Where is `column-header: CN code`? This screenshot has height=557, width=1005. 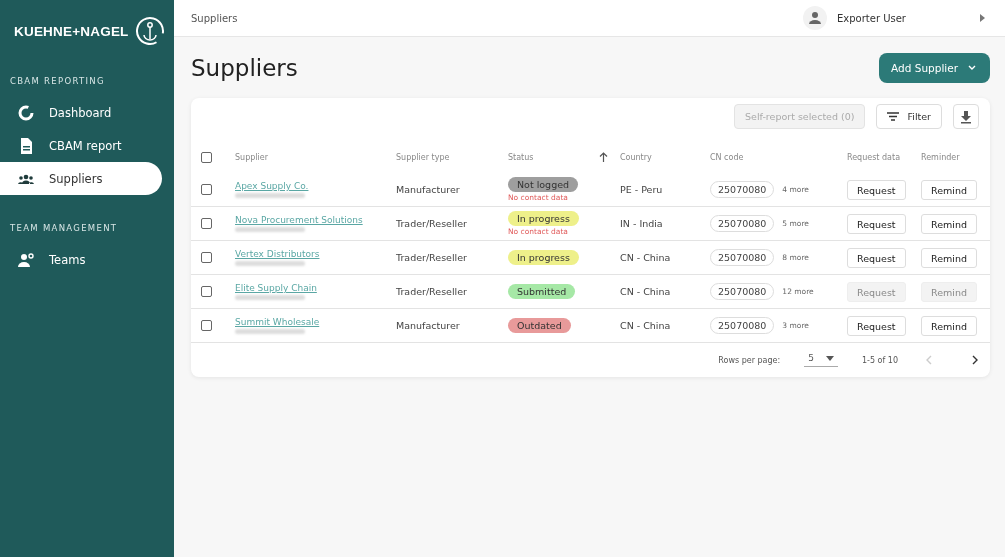
column-header: CN code is located at coordinates (727, 157).